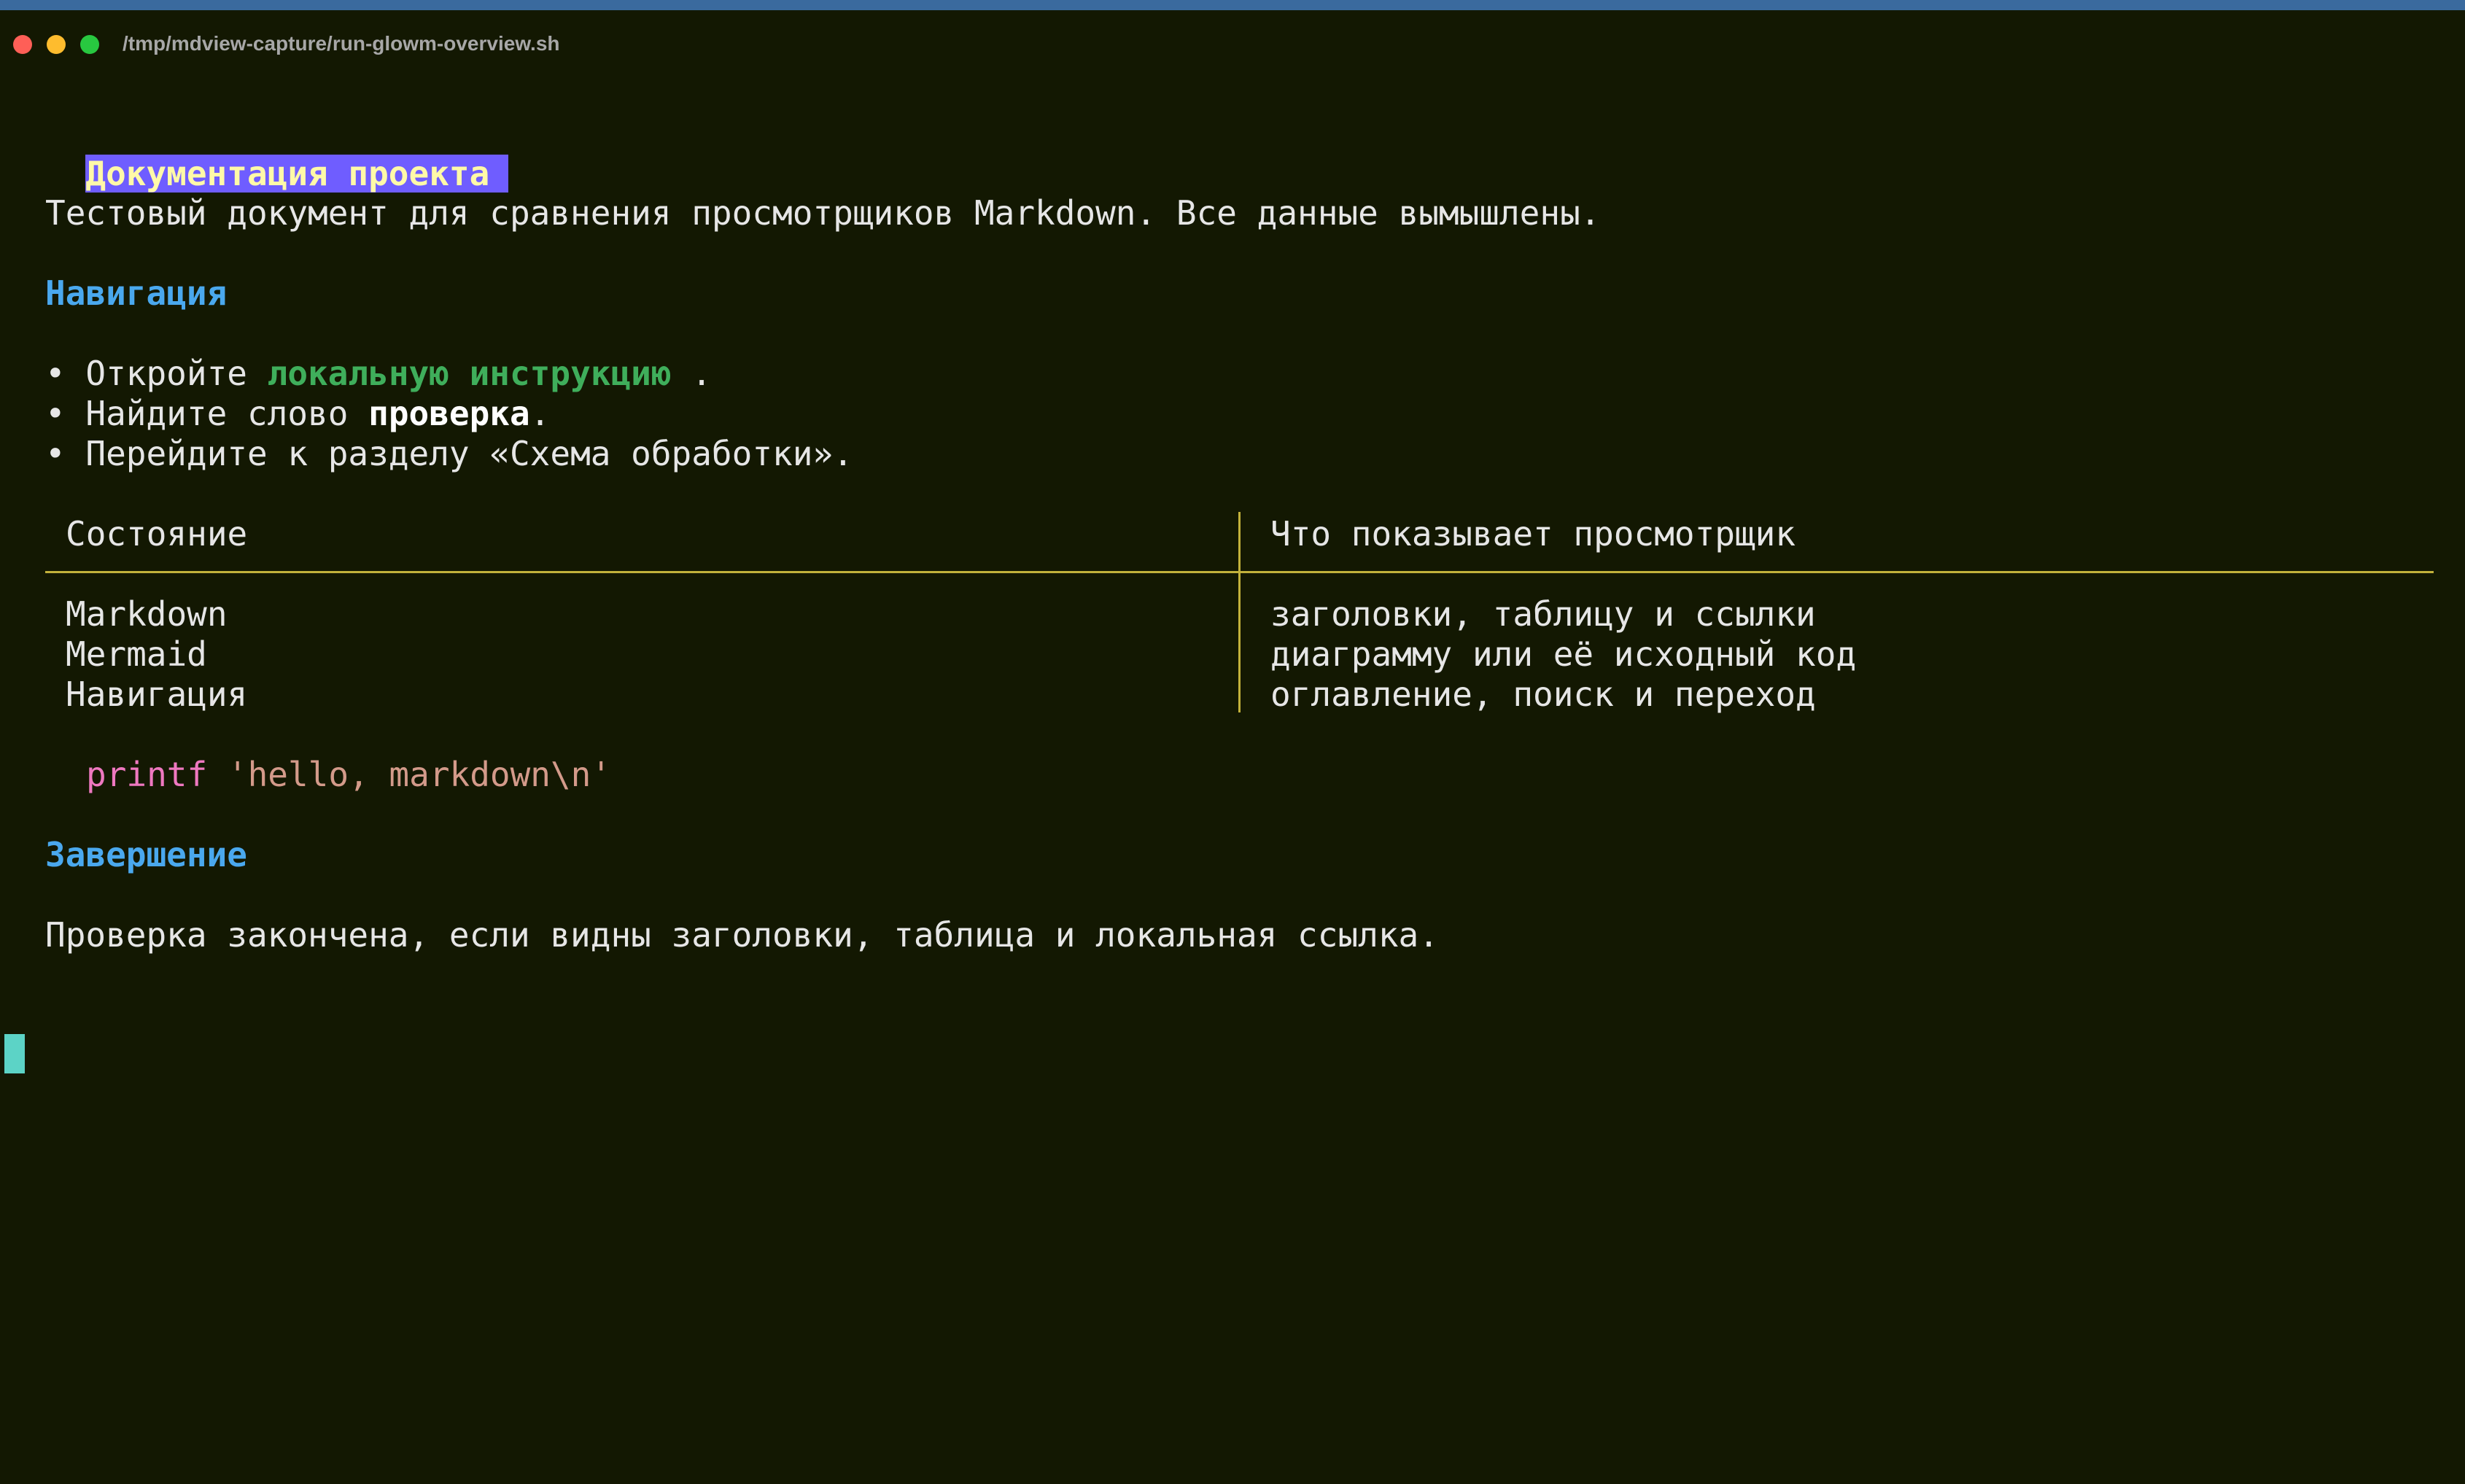 This screenshot has width=2465, height=1484. Describe the element at coordinates (1533, 533) in the screenshot. I see `table-header-viewer: Что показывает просмотрщик` at that location.